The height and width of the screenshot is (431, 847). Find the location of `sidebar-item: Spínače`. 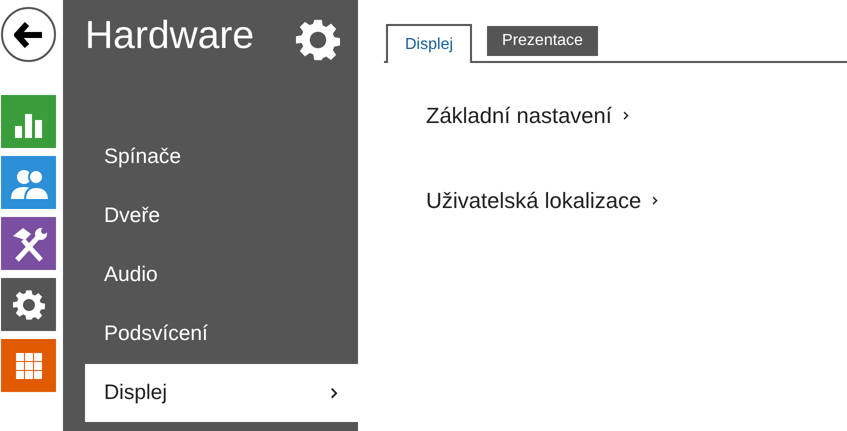

sidebar-item: Spínače is located at coordinates (221, 157).